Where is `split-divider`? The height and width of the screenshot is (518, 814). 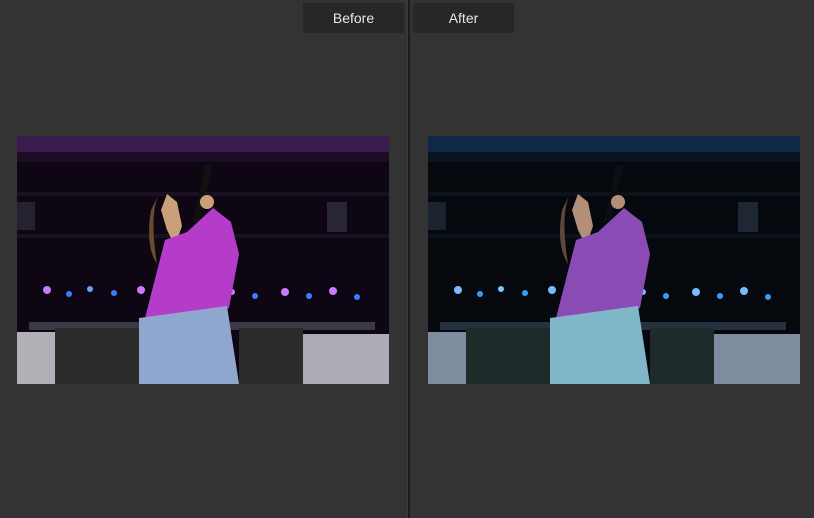 split-divider is located at coordinates (408, 259).